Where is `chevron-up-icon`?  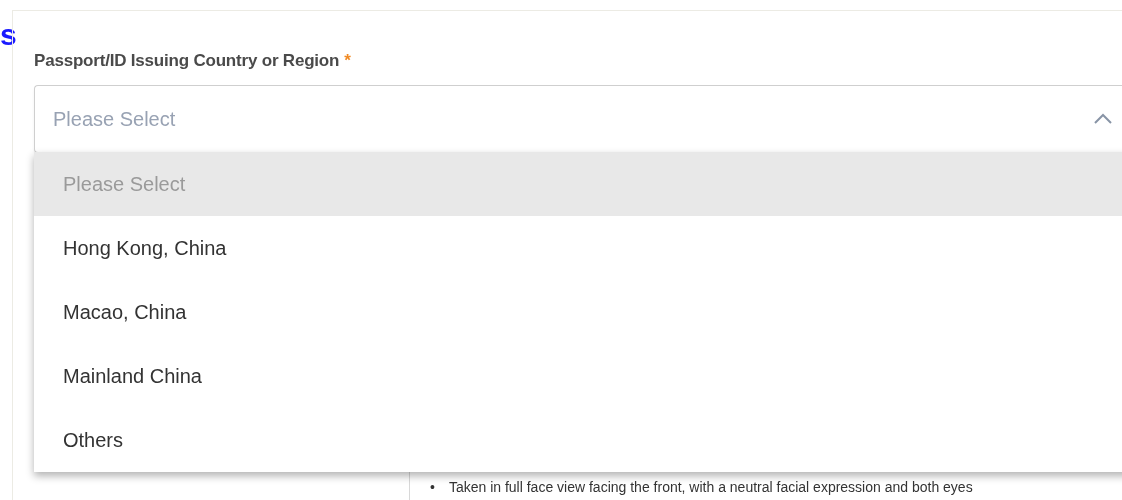
chevron-up-icon is located at coordinates (1103, 118).